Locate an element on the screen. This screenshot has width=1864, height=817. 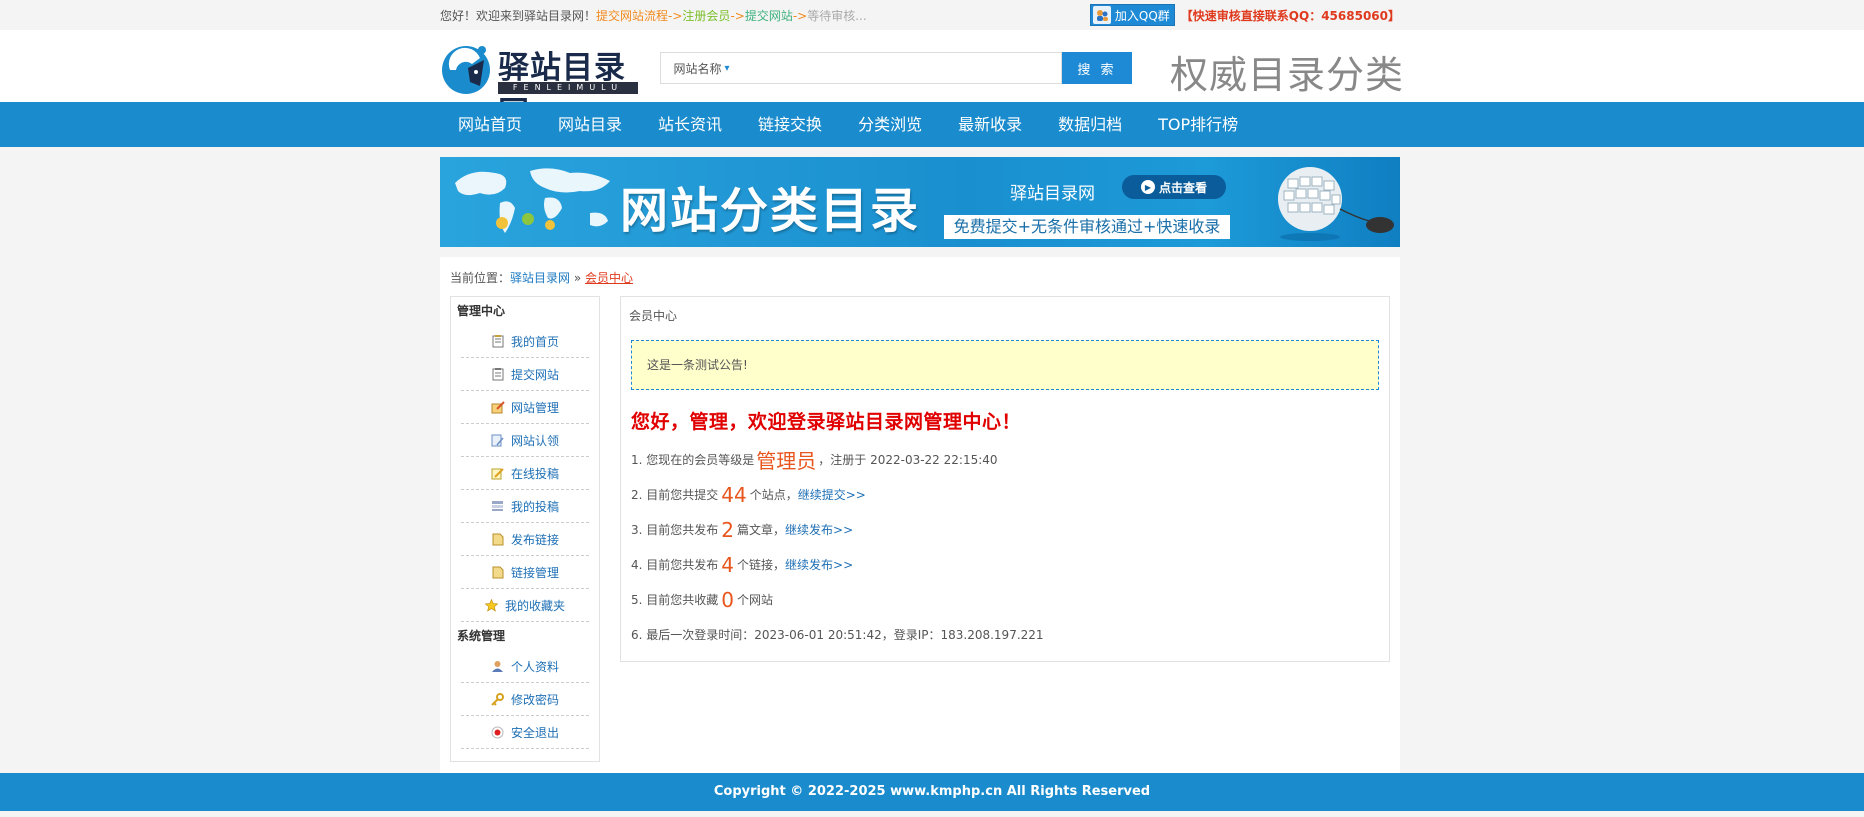
sidebar-group-system: 个人资料 修改密码 安全退出 is located at coordinates (525, 699).